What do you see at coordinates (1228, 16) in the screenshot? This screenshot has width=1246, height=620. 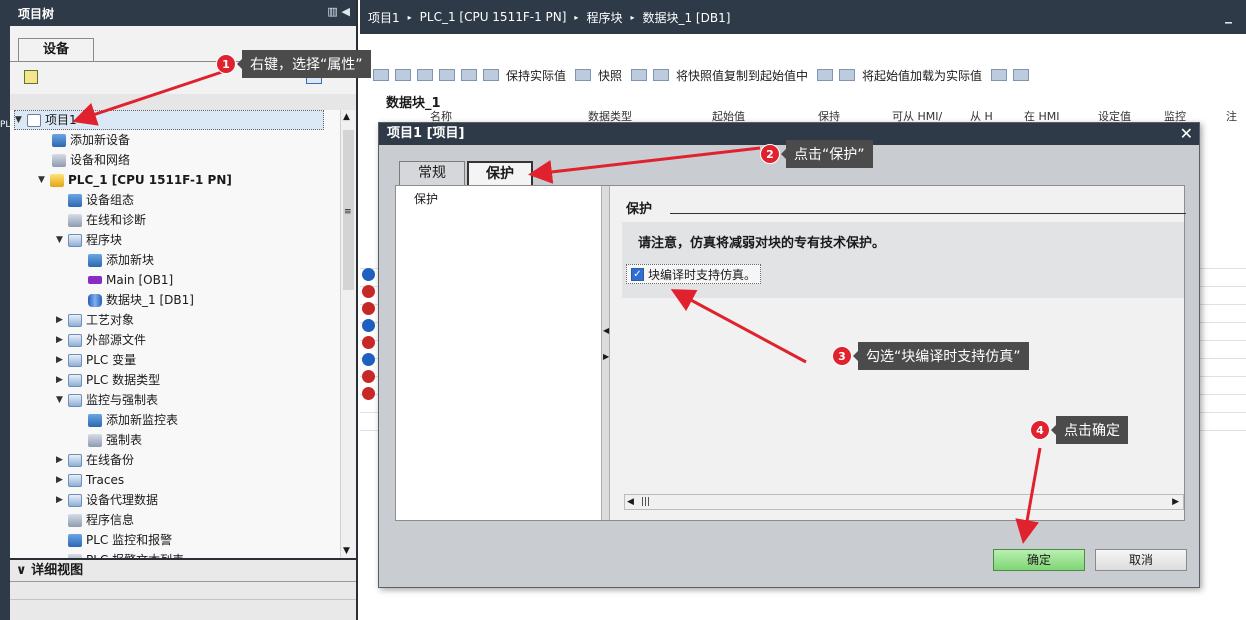 I see `minimize-icon: _` at bounding box center [1228, 16].